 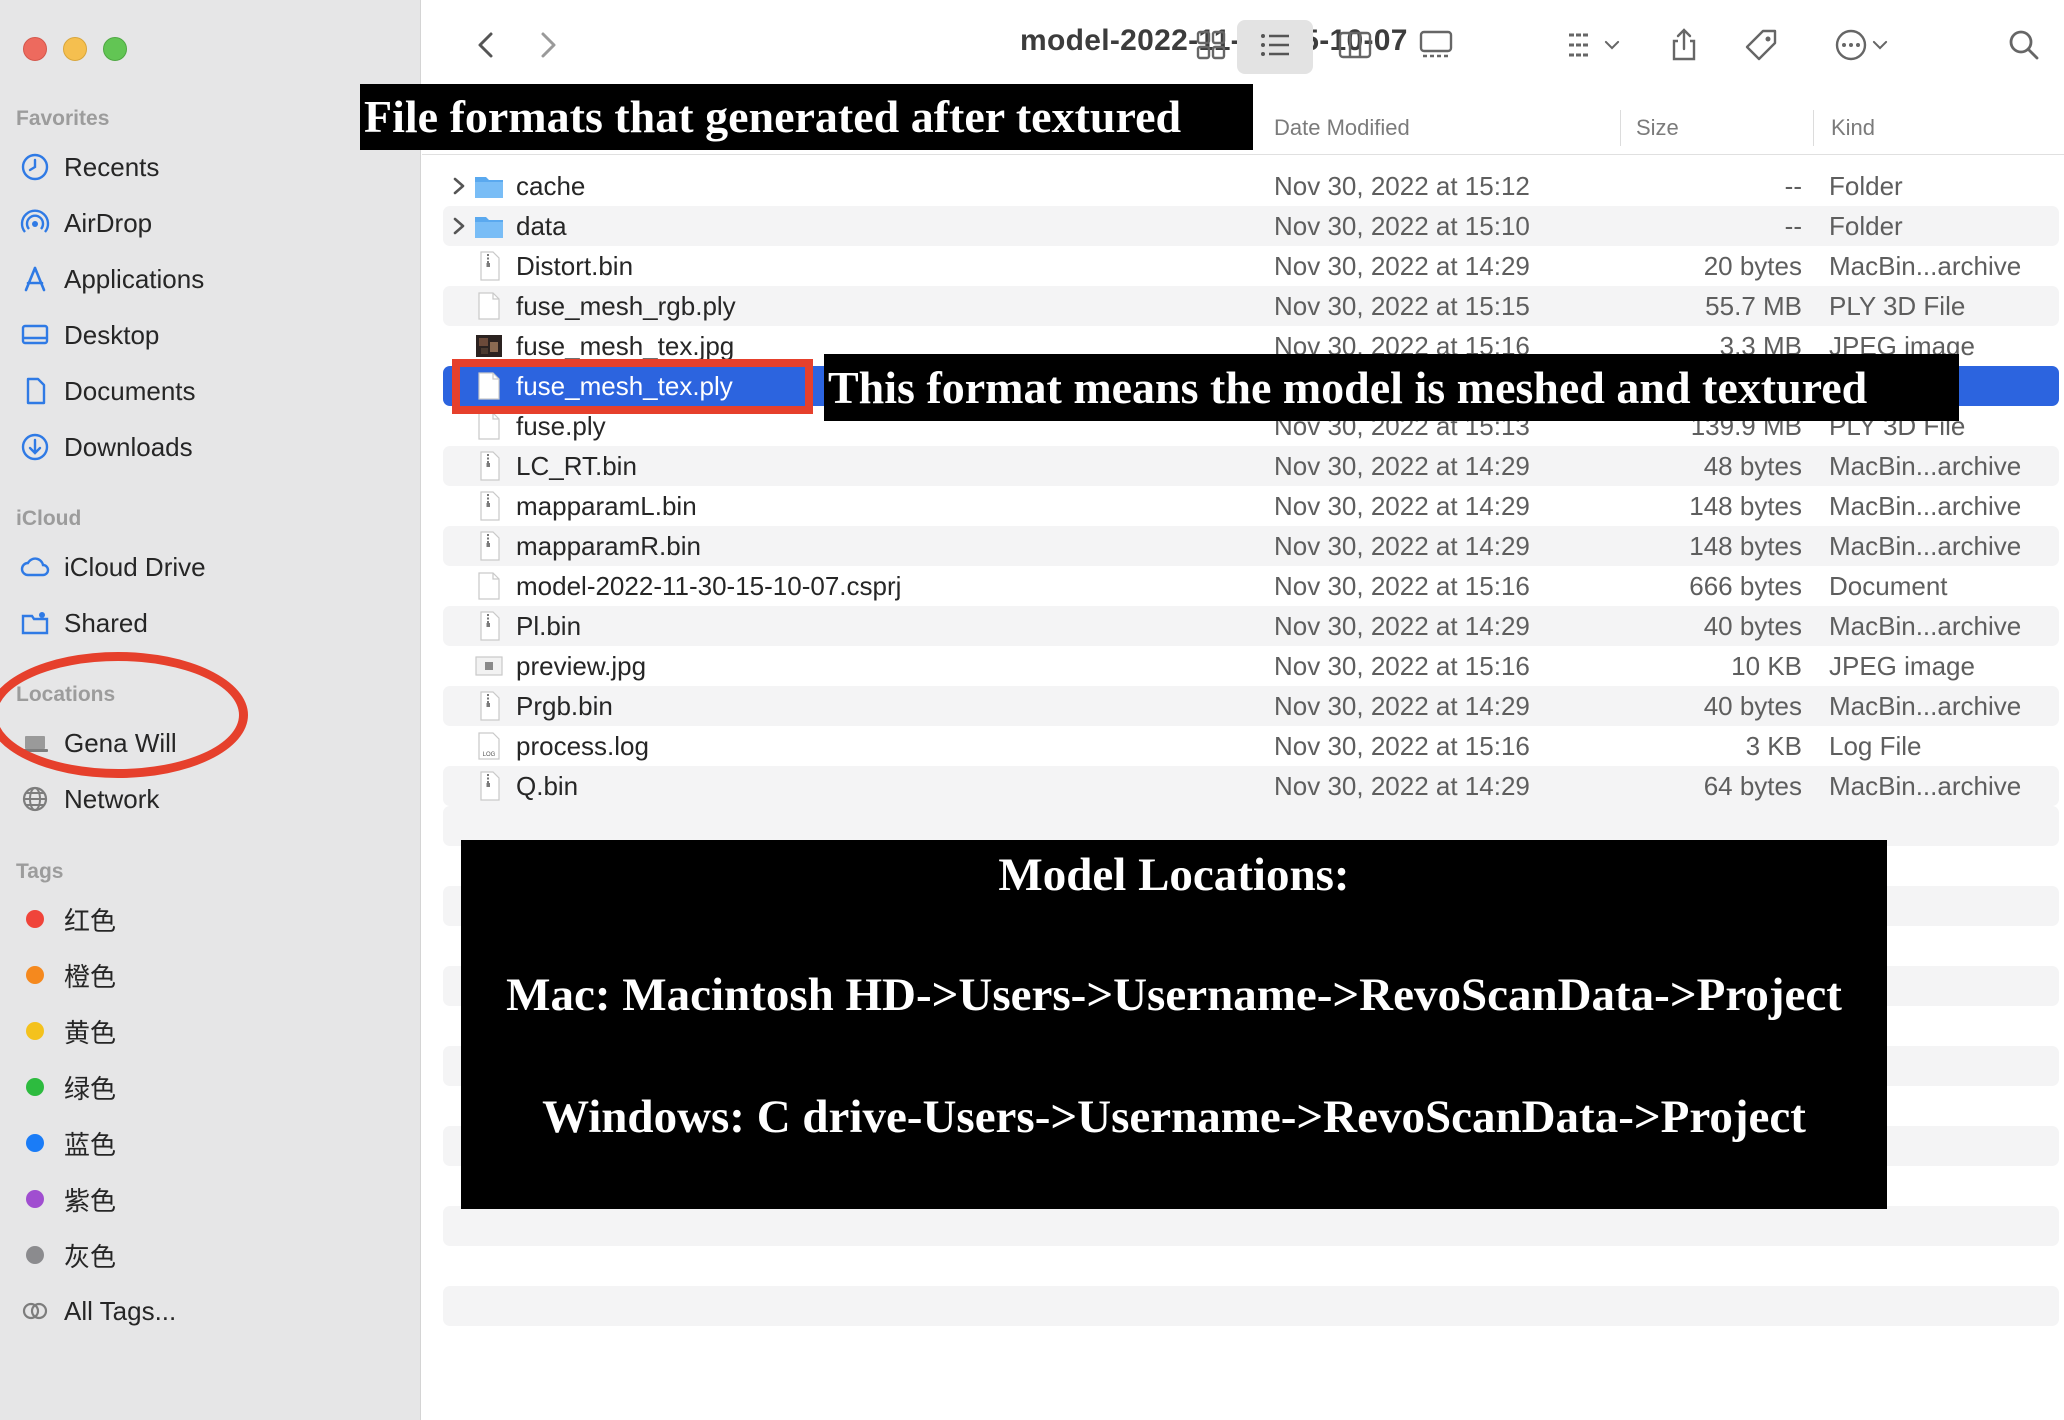 What do you see at coordinates (1745, 506) in the screenshot?
I see `file-size: 148 bytes` at bounding box center [1745, 506].